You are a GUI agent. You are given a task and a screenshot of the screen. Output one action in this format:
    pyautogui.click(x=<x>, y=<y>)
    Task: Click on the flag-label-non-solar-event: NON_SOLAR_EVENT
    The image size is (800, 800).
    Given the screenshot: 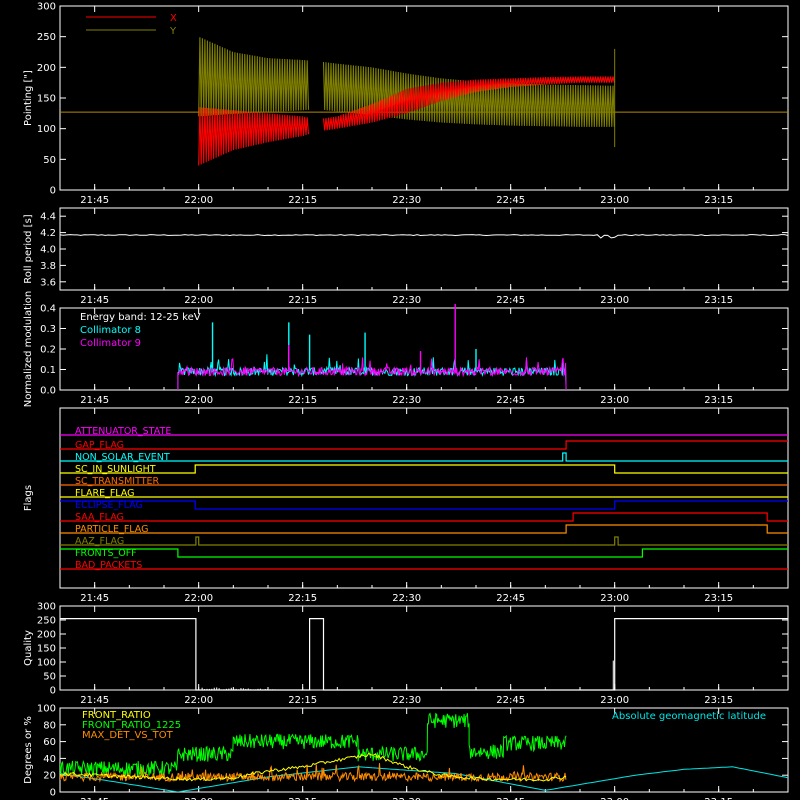 What is the action you would take?
    pyautogui.click(x=122, y=457)
    